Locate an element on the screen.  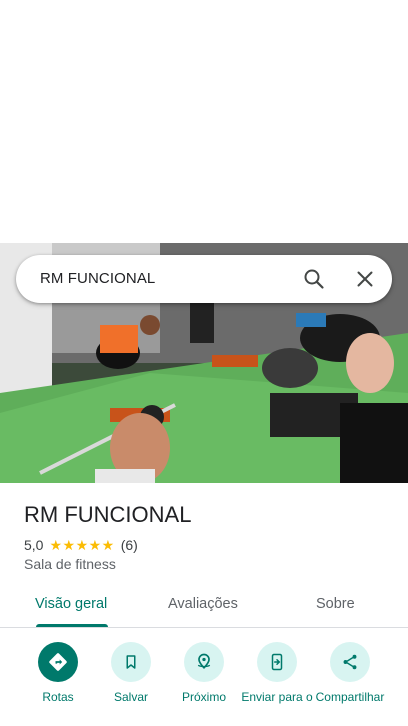
nearby-label: Próximo is located at coordinates (203, 697).